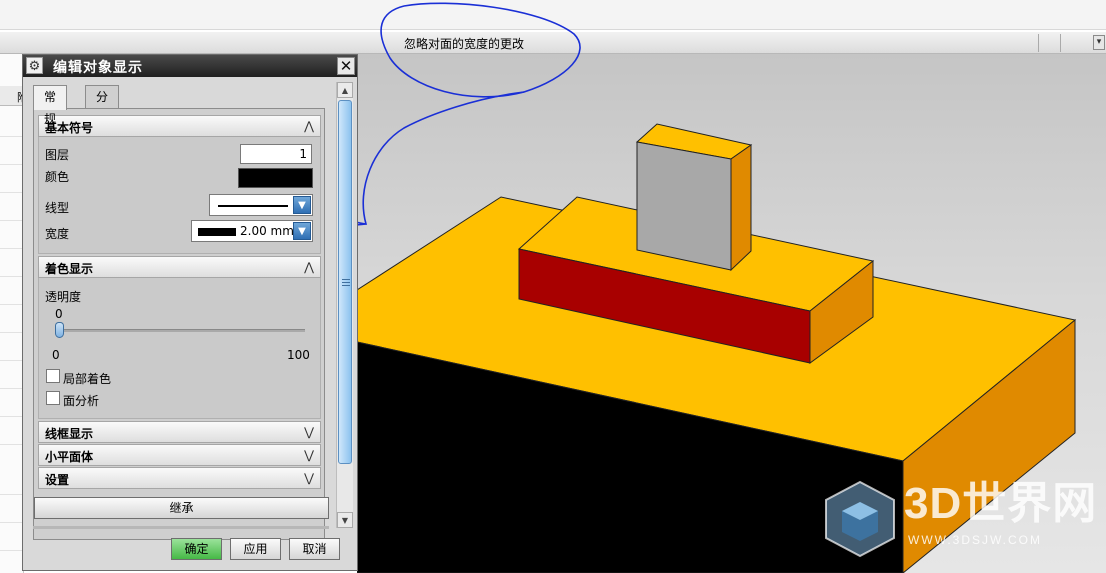 The height and width of the screenshot is (573, 1106). Describe the element at coordinates (1001, 503) in the screenshot. I see `watermark-title: 3D世界网` at that location.